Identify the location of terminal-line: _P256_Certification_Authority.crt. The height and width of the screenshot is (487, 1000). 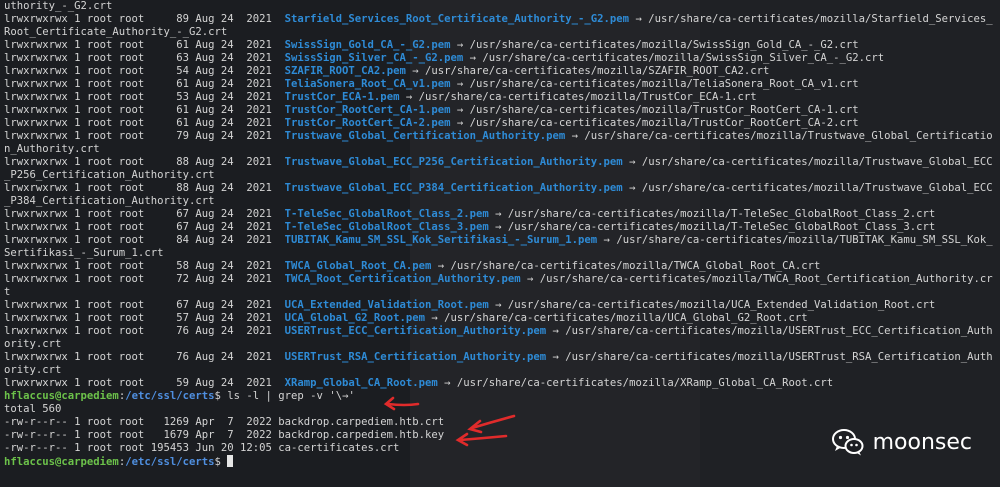
(500, 175).